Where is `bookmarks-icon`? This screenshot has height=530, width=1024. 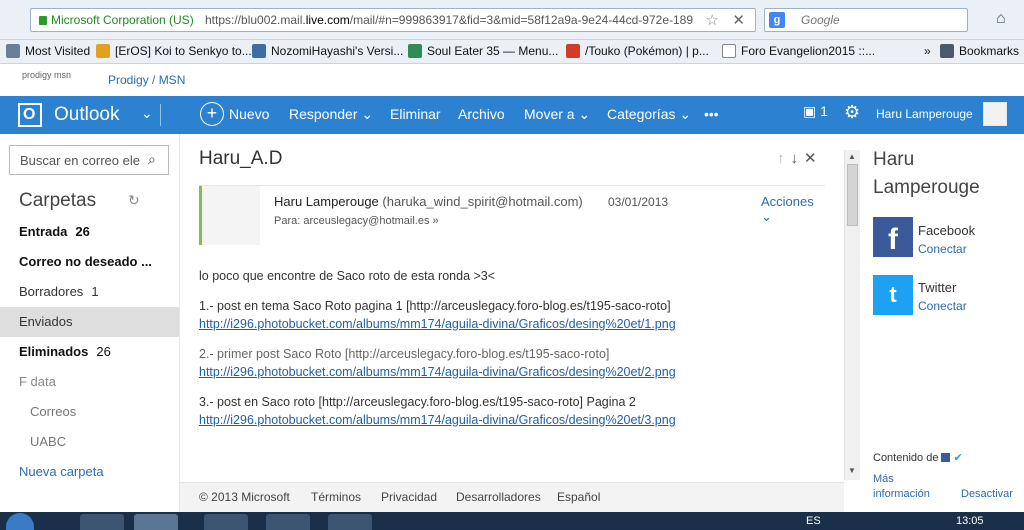
bookmarks-icon is located at coordinates (947, 51).